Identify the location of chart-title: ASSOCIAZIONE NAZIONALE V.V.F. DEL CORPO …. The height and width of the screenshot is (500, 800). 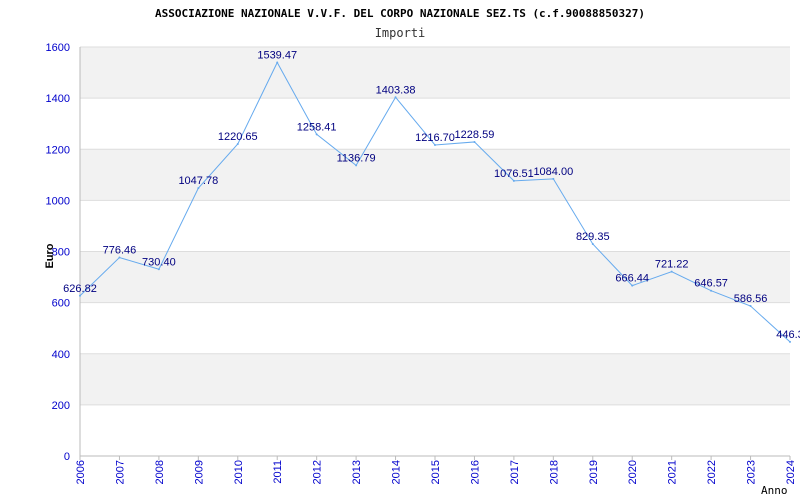
(400, 13).